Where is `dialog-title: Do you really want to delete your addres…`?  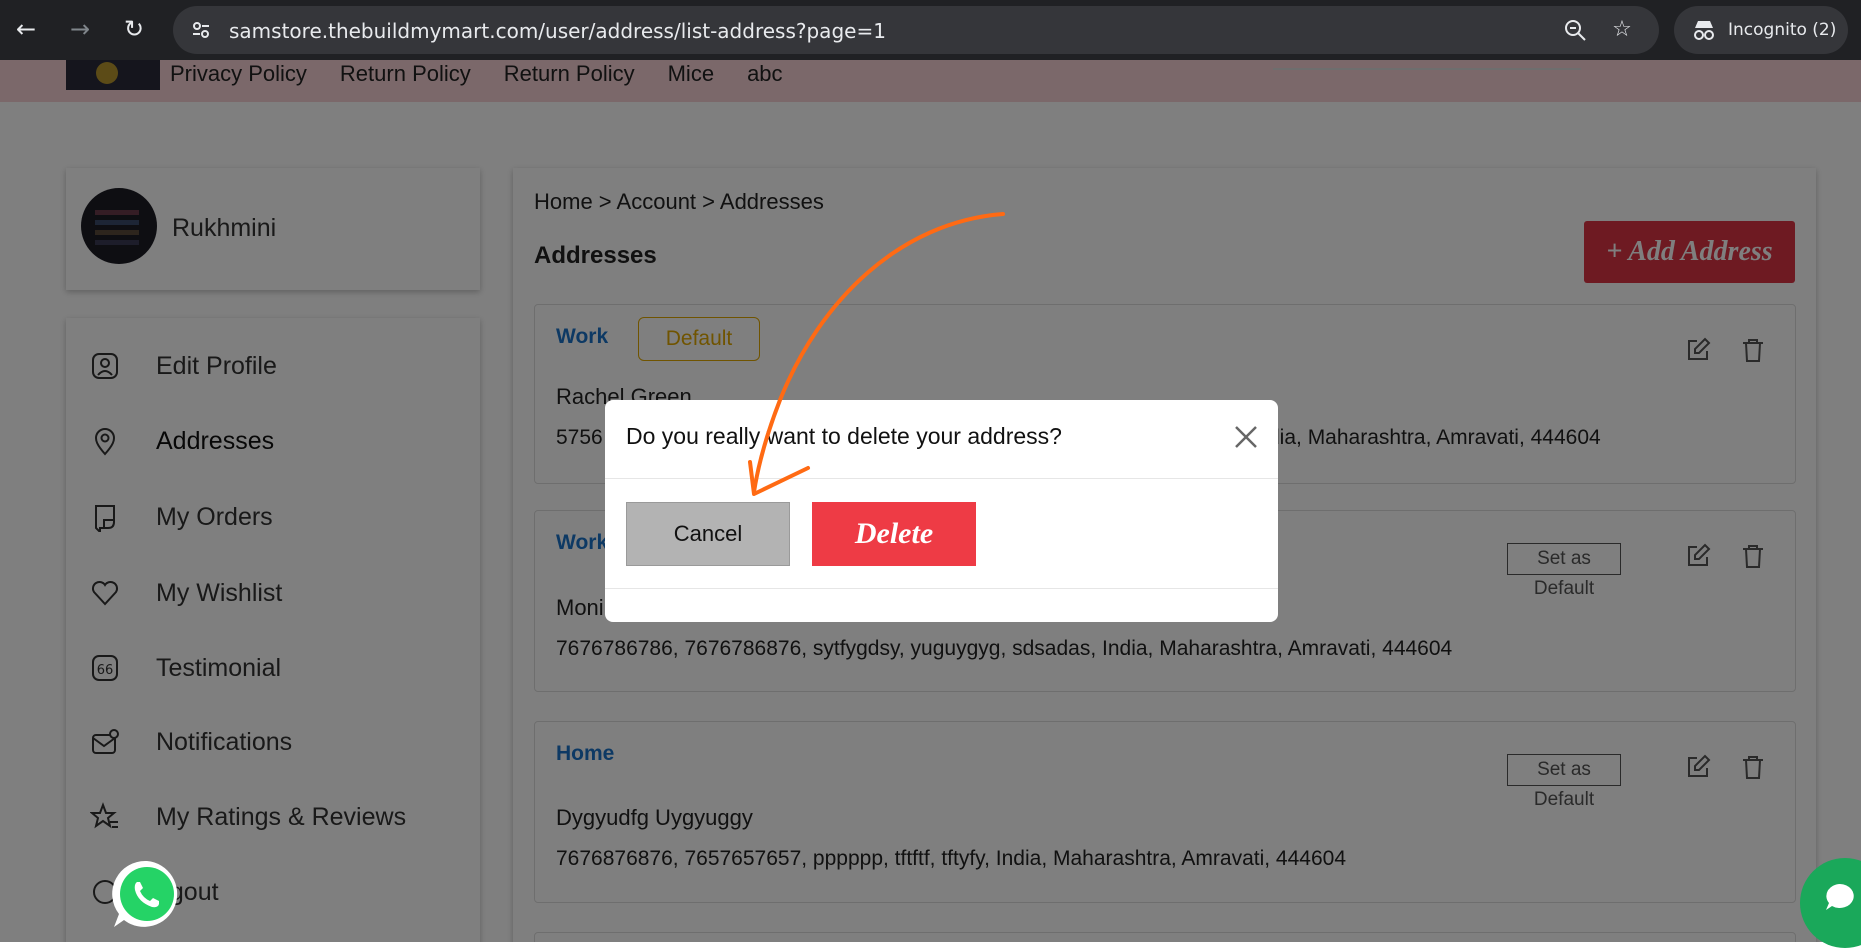
dialog-title: Do you really want to delete your addres… is located at coordinates (844, 436).